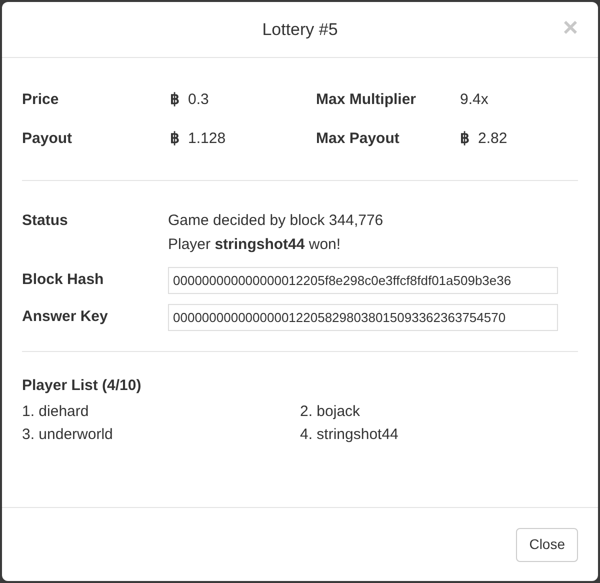 Image resolution: width=600 pixels, height=583 pixels. What do you see at coordinates (68, 435) in the screenshot?
I see `player-entry: 3. underworld` at bounding box center [68, 435].